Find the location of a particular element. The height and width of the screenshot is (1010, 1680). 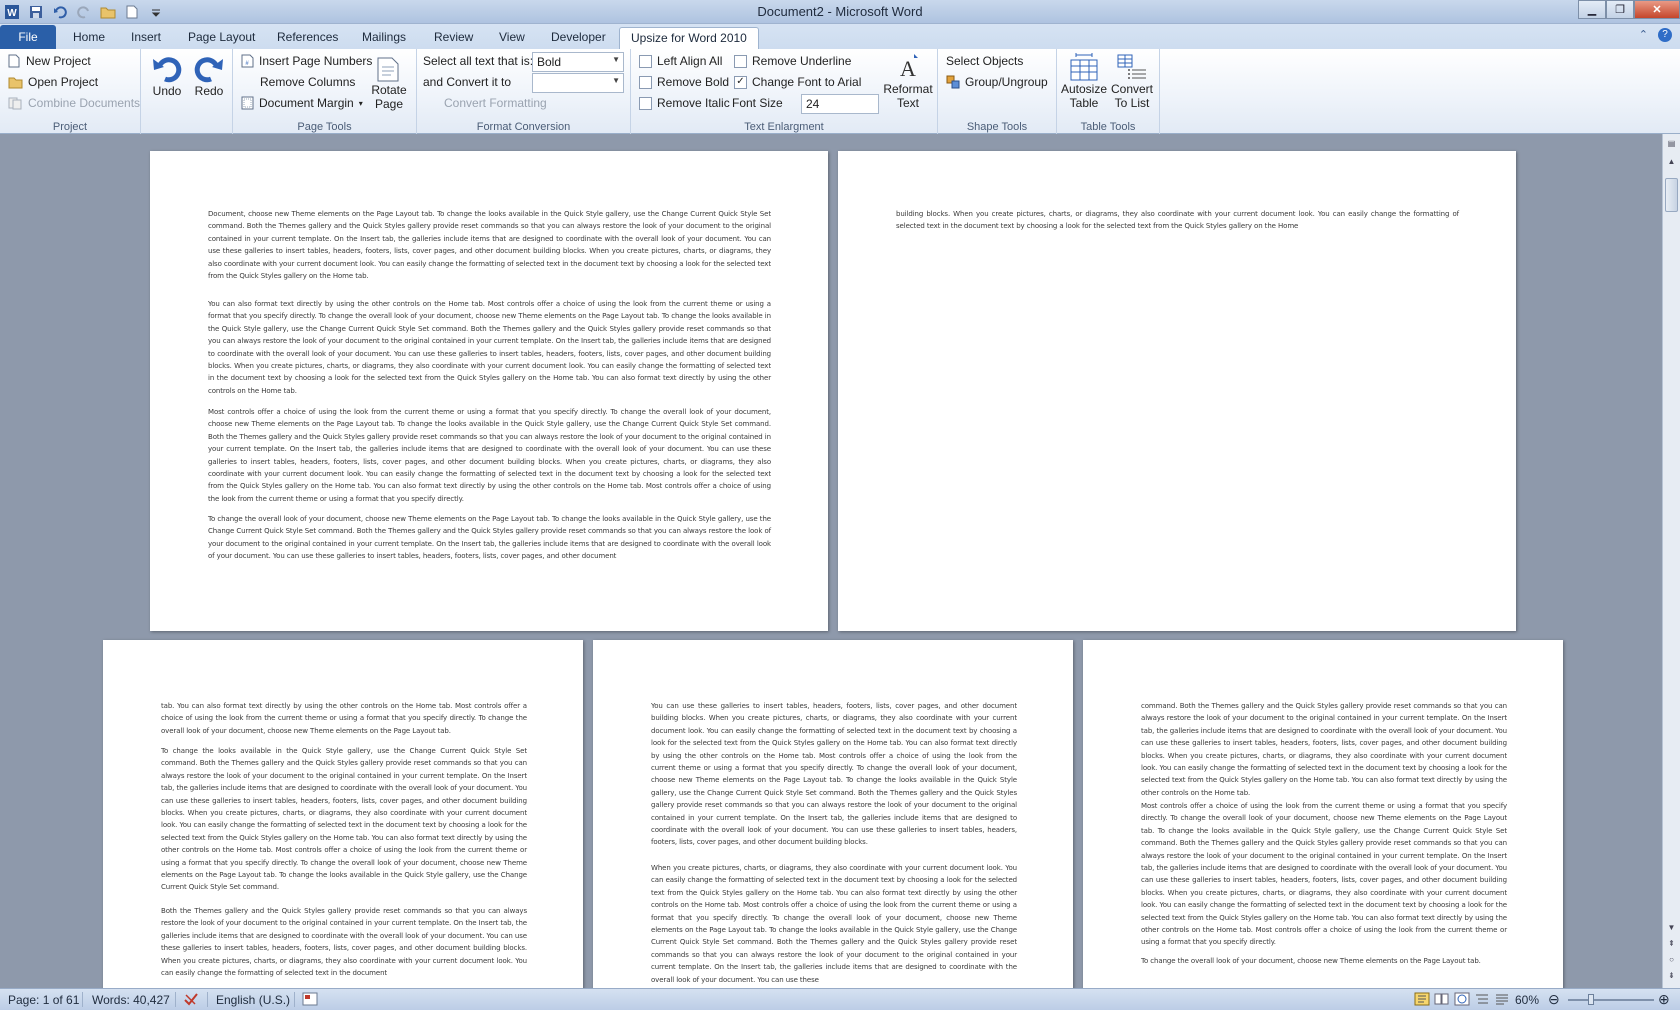

autosize-table-button: Autosize Table is located at coordinates (1084, 81).